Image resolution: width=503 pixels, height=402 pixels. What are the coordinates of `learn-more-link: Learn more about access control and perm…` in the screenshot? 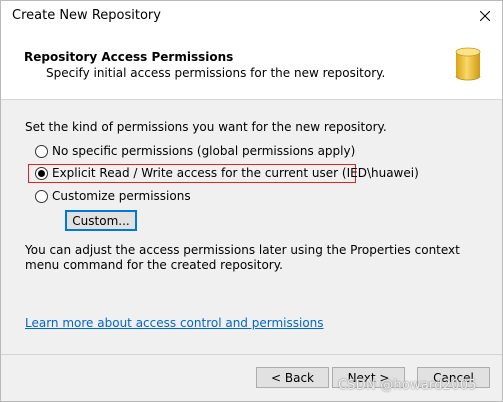 It's located at (174, 323).